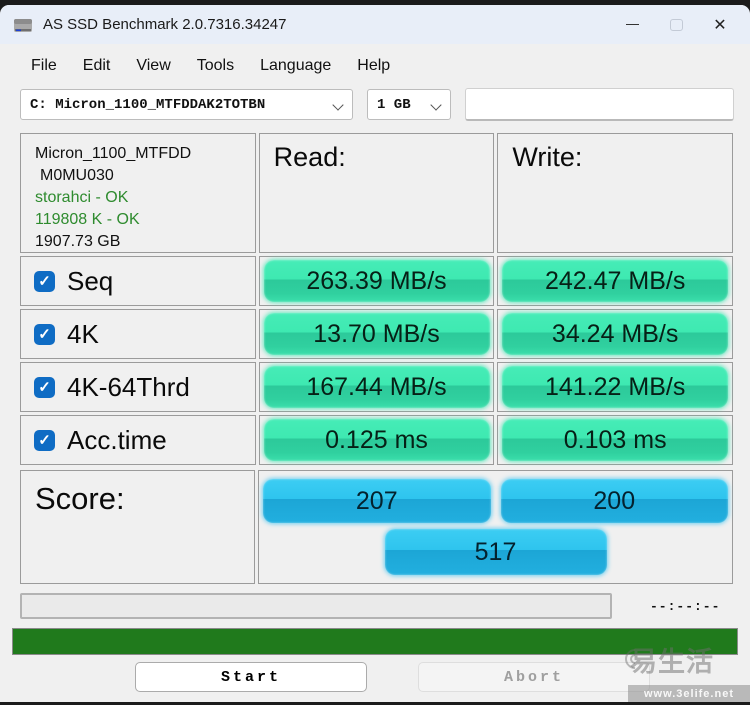 The image size is (750, 705). What do you see at coordinates (495, 552) in the screenshot?
I see `total-score-value: 517` at bounding box center [495, 552].